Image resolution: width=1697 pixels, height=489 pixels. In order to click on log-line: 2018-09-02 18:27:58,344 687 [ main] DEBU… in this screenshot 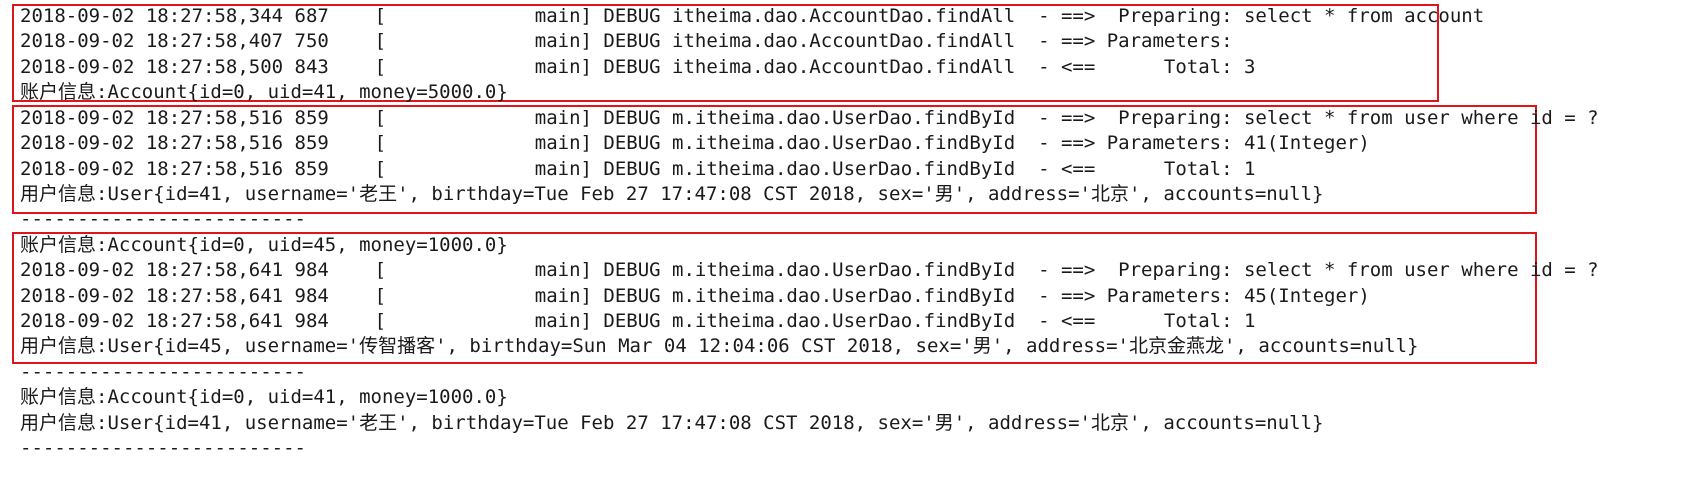, I will do `click(752, 16)`.